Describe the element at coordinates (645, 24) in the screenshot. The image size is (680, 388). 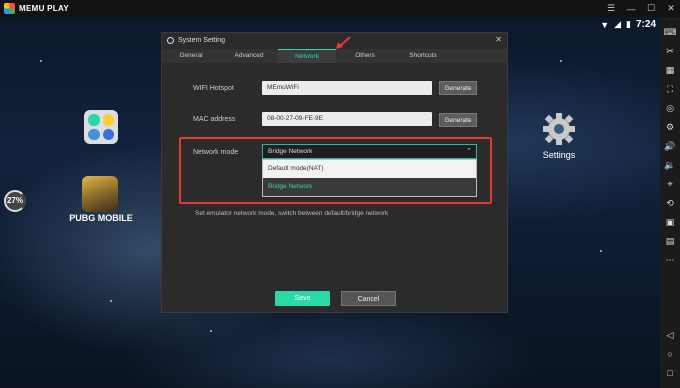
I see `clock: 7:24` at that location.